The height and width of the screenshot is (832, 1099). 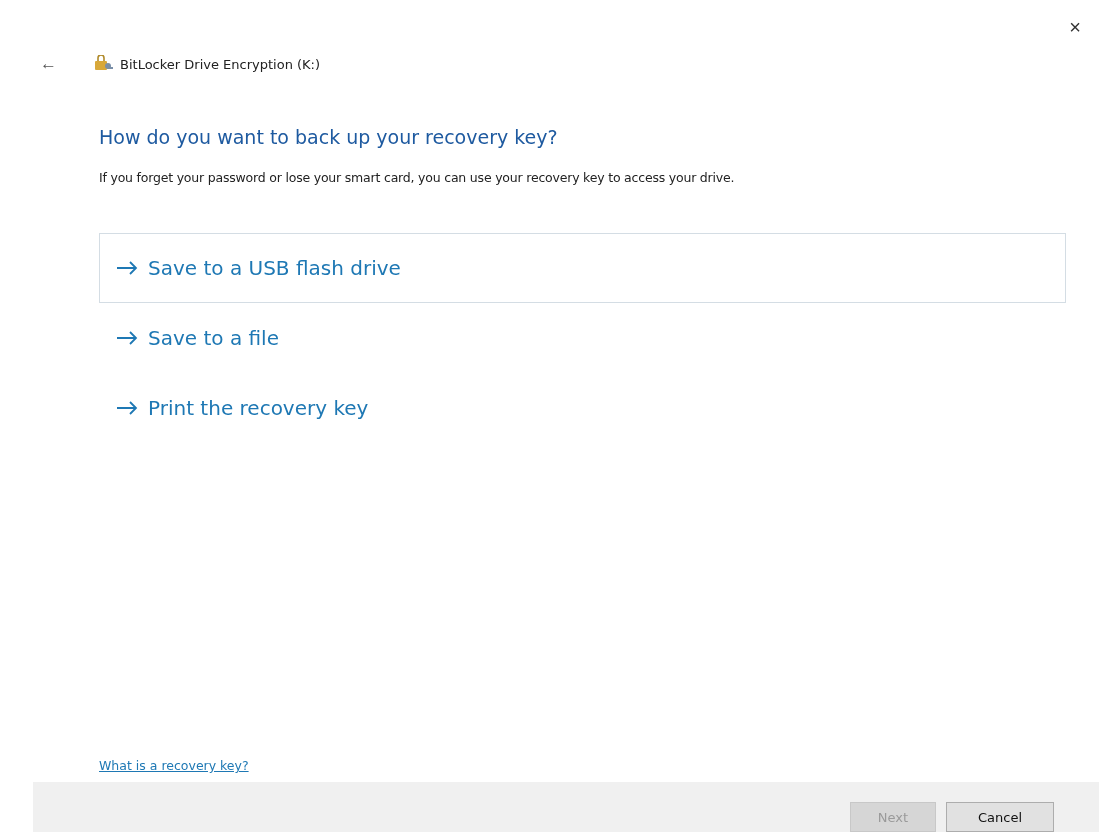 What do you see at coordinates (417, 177) in the screenshot?
I see `description-text: If you forget your password or lose your smart card, you can use your recovery key to access your drive.` at bounding box center [417, 177].